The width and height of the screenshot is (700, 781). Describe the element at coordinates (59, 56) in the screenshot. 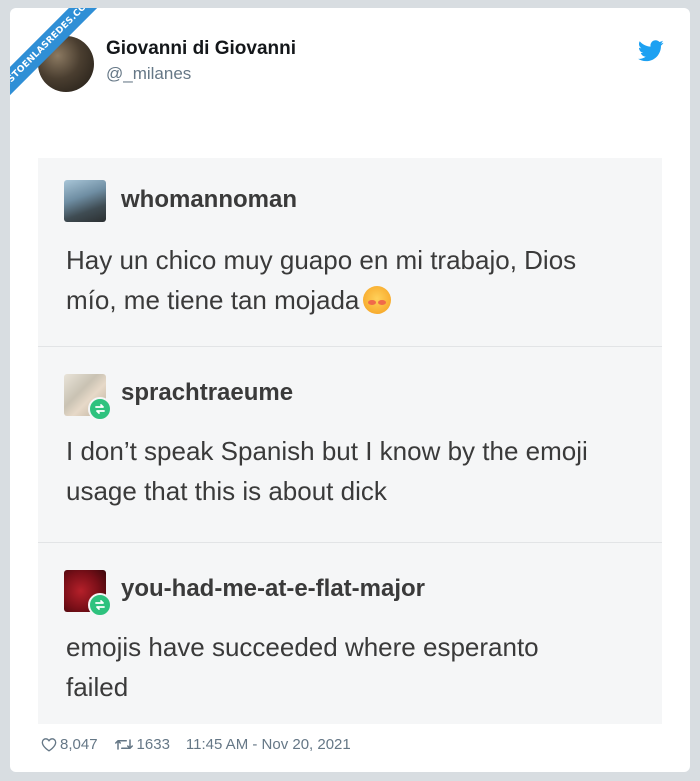

I see `watermark-text: VISTOENLASREDES.COM` at that location.